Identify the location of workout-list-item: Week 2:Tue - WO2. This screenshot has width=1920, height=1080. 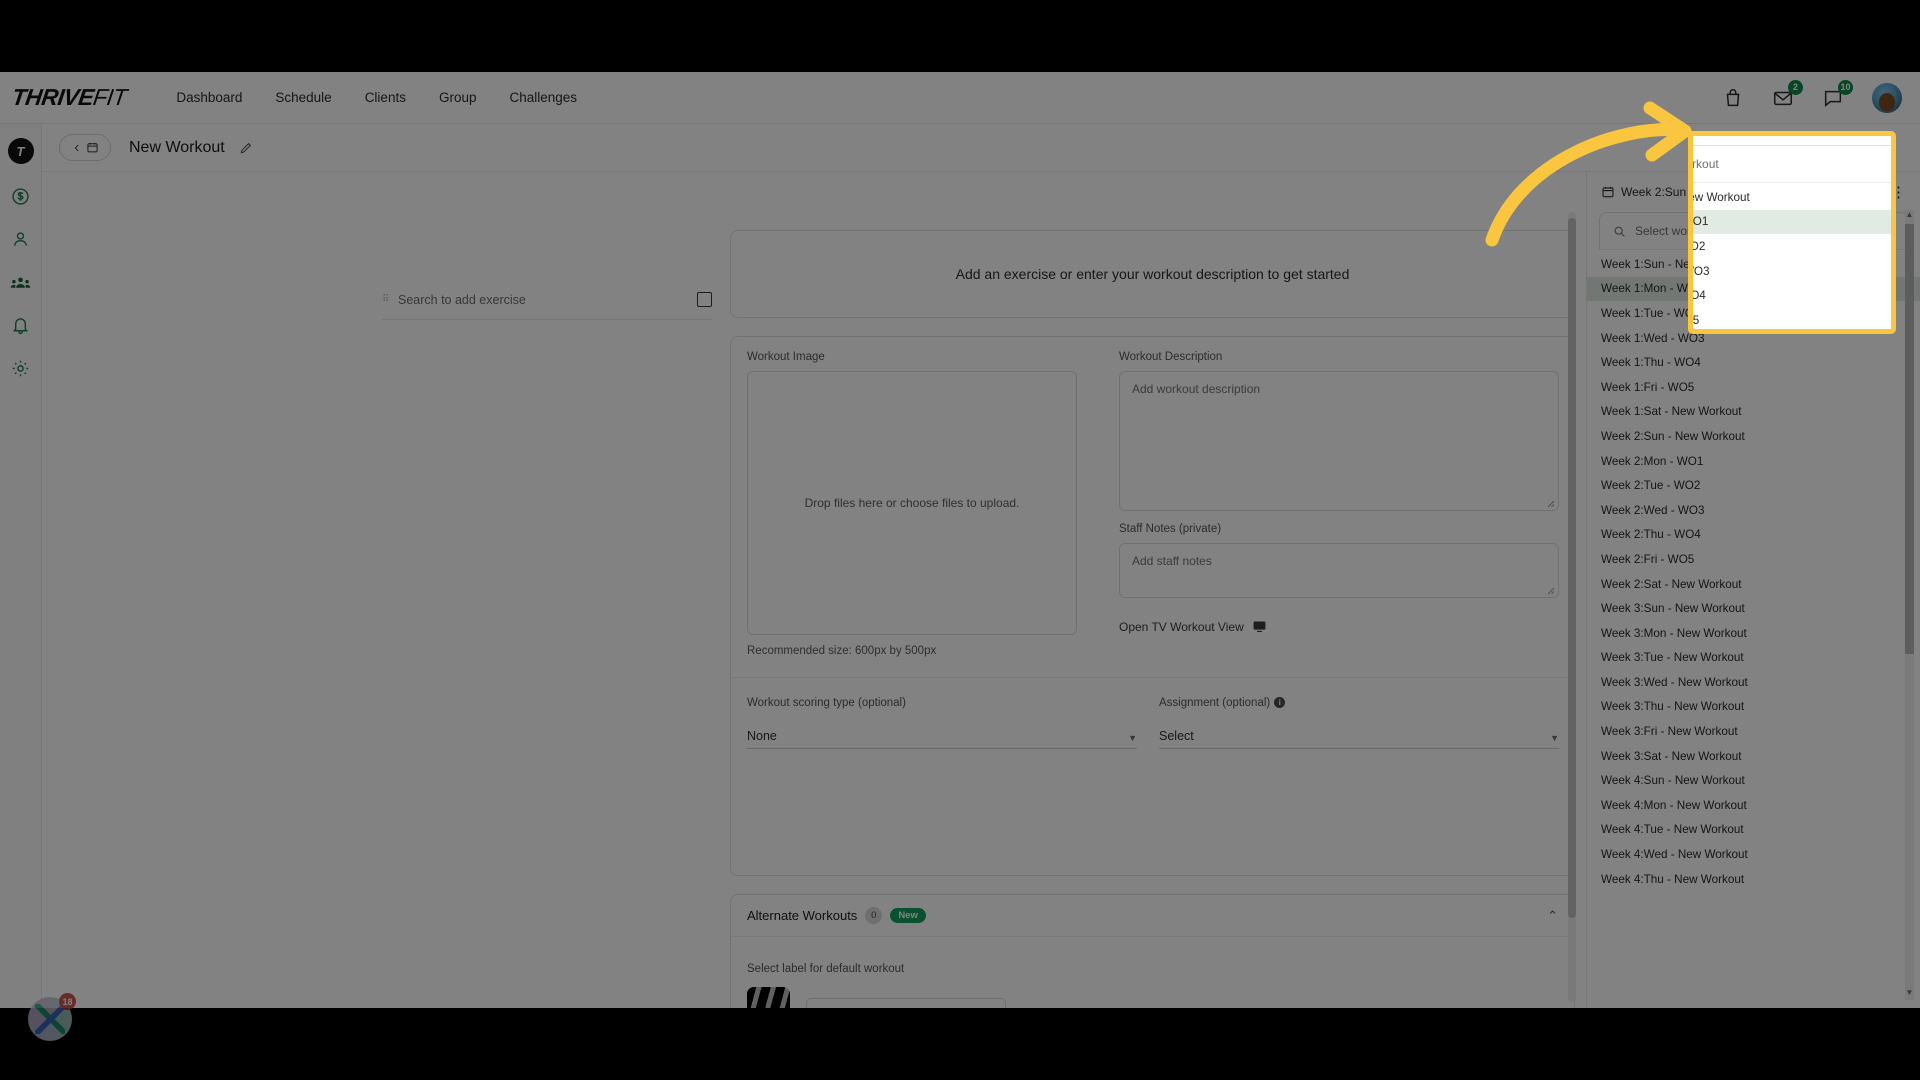
(1753, 485).